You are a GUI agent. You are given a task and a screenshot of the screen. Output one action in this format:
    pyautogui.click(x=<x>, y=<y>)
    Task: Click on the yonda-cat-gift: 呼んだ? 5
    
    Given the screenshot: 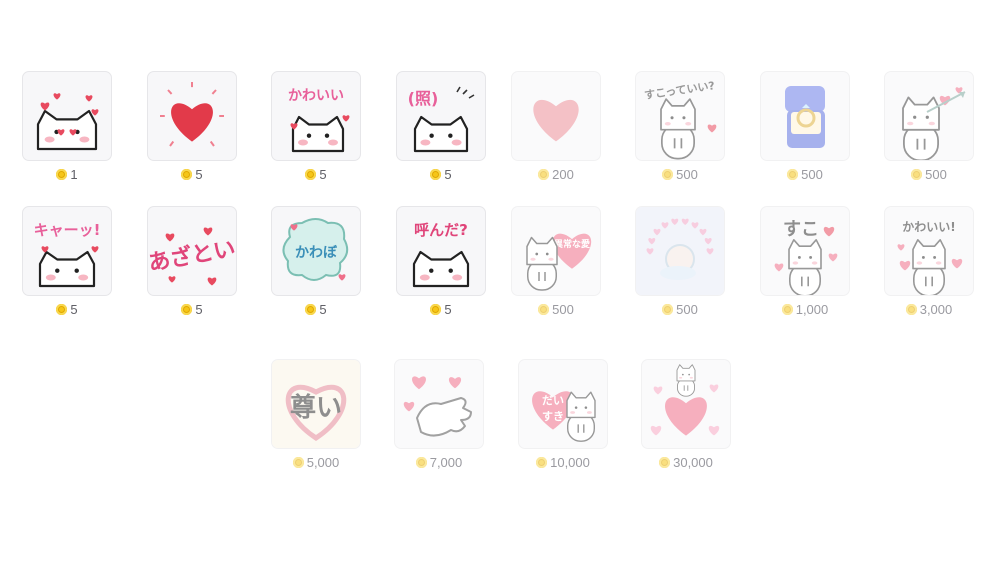 What is the action you would take?
    pyautogui.click(x=441, y=261)
    